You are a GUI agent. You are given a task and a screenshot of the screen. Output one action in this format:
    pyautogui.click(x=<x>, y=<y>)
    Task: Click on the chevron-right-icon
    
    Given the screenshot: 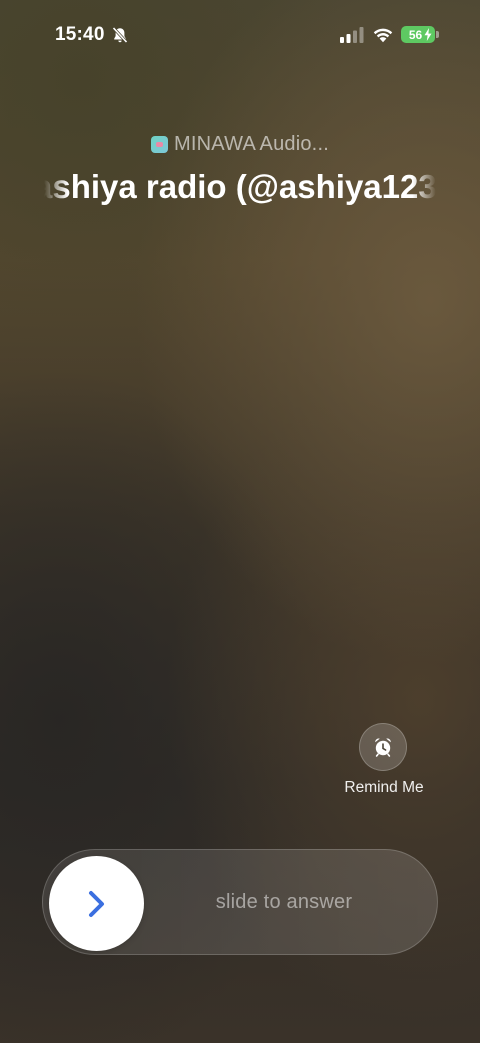 What is the action you would take?
    pyautogui.click(x=96, y=903)
    